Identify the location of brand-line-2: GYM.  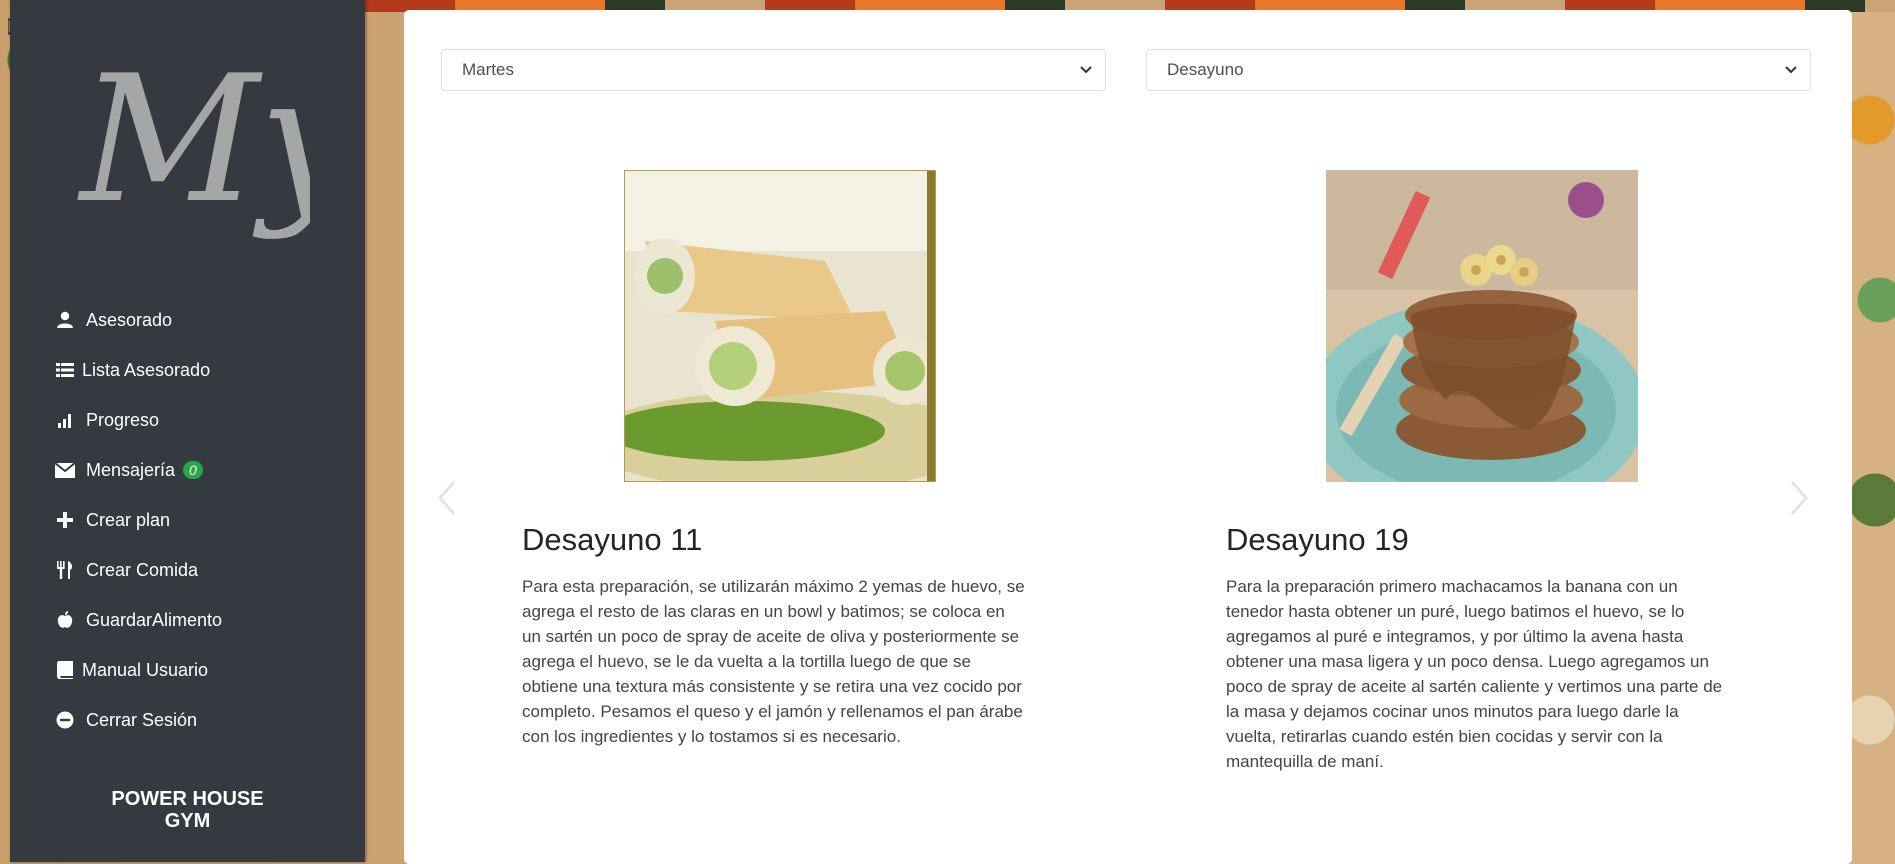
(187, 821).